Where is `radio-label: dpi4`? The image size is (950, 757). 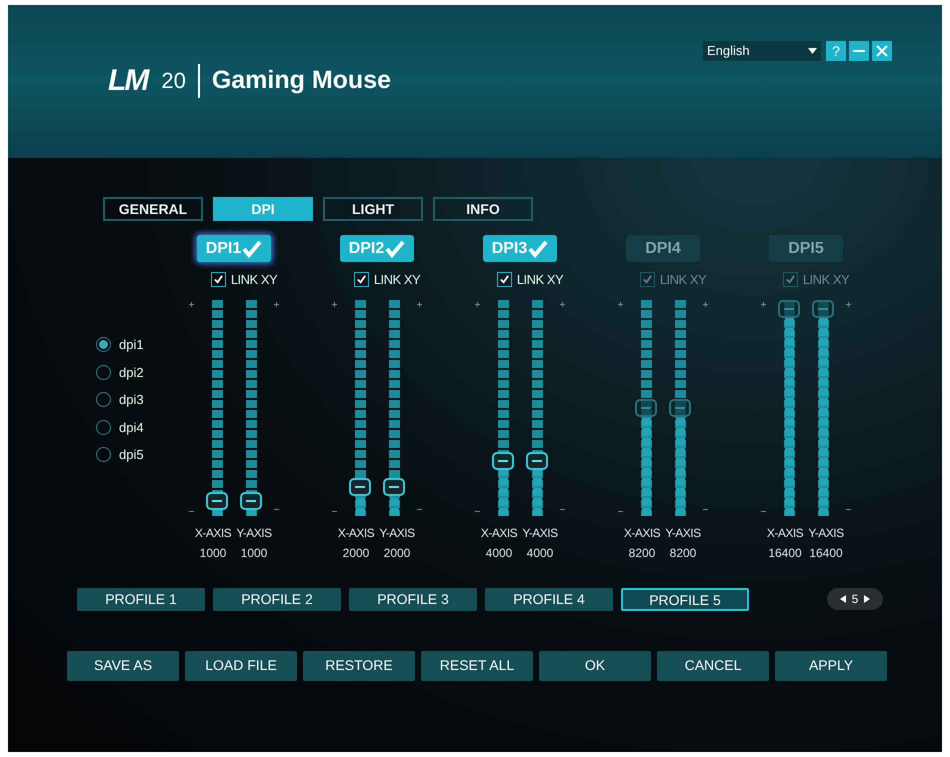
radio-label: dpi4 is located at coordinates (131, 427).